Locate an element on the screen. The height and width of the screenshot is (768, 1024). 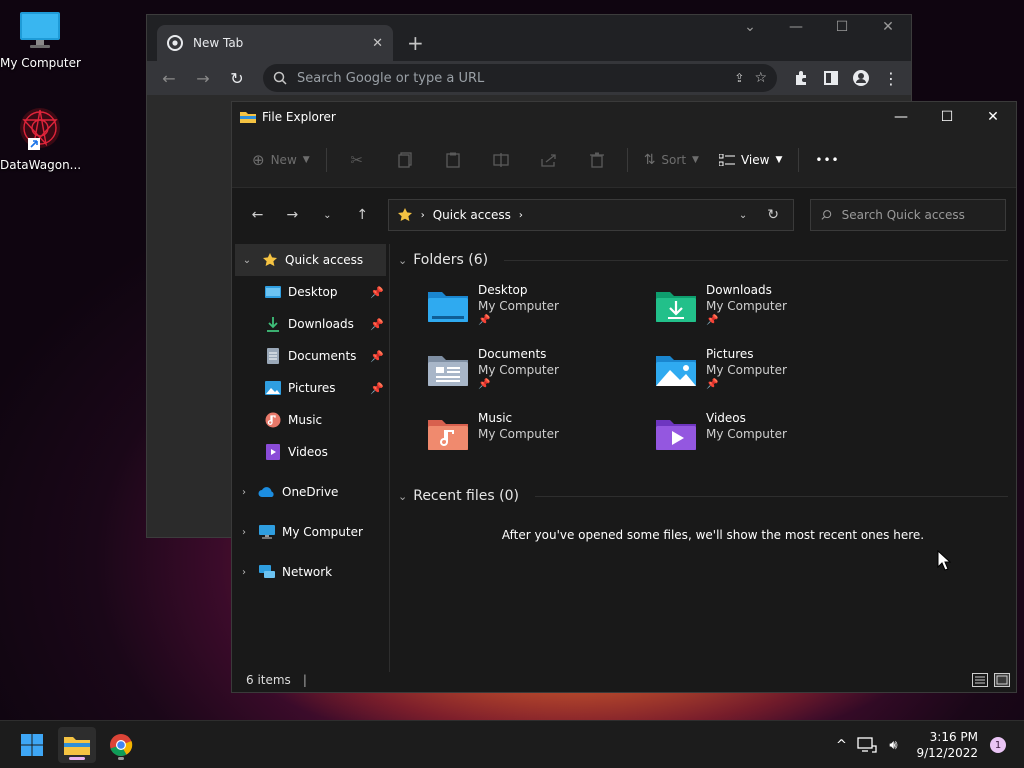
chrome-menu-icon: ⋮ is located at coordinates (891, 78).